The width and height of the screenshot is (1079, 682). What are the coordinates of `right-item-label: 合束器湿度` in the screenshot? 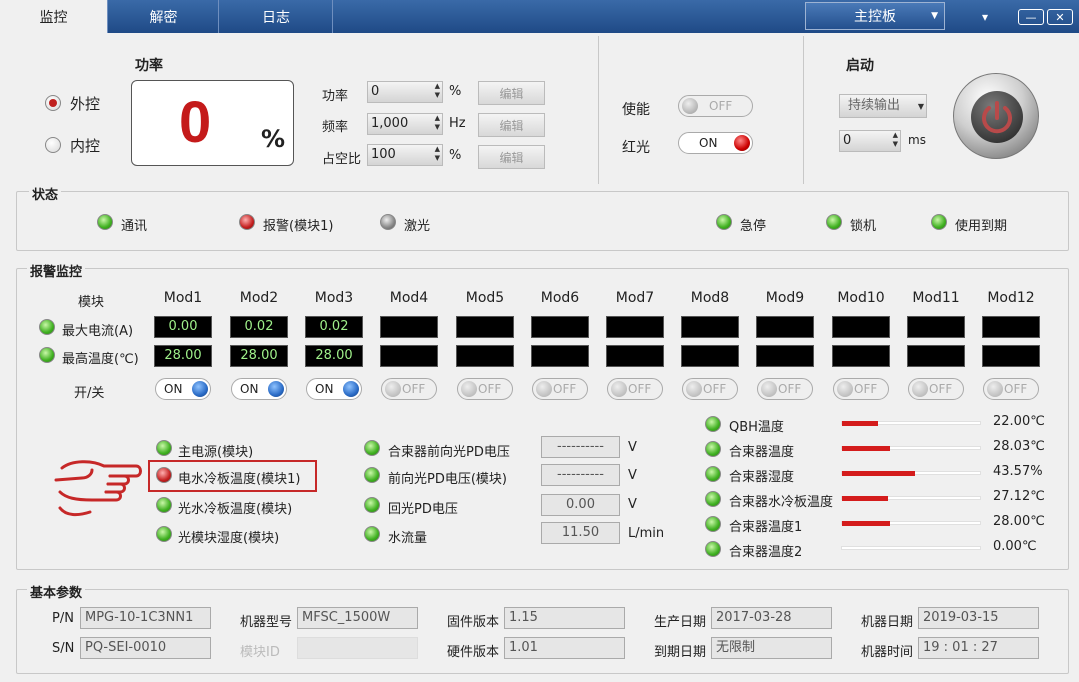 It's located at (762, 477).